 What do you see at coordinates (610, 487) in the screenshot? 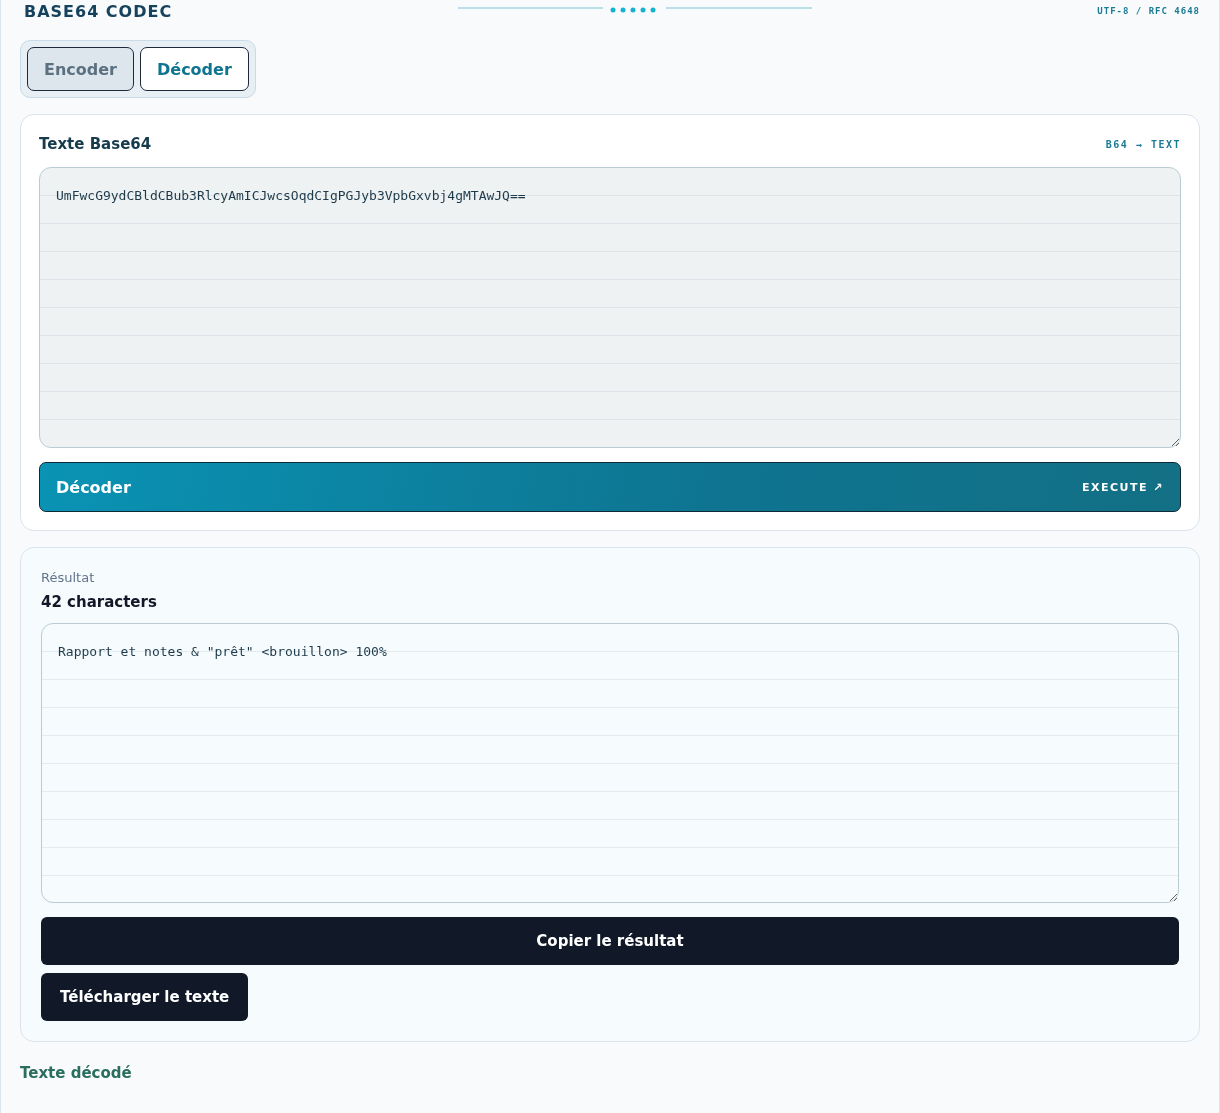
I see `decode-button: Décoder EXECUTE ↗` at bounding box center [610, 487].